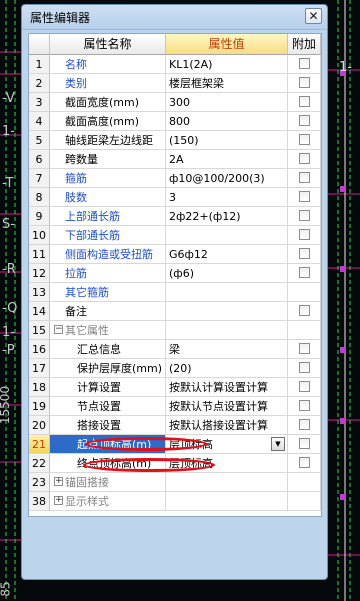 The image size is (360, 601). Describe the element at coordinates (39, 235) in the screenshot. I see `row-number: 10` at that location.